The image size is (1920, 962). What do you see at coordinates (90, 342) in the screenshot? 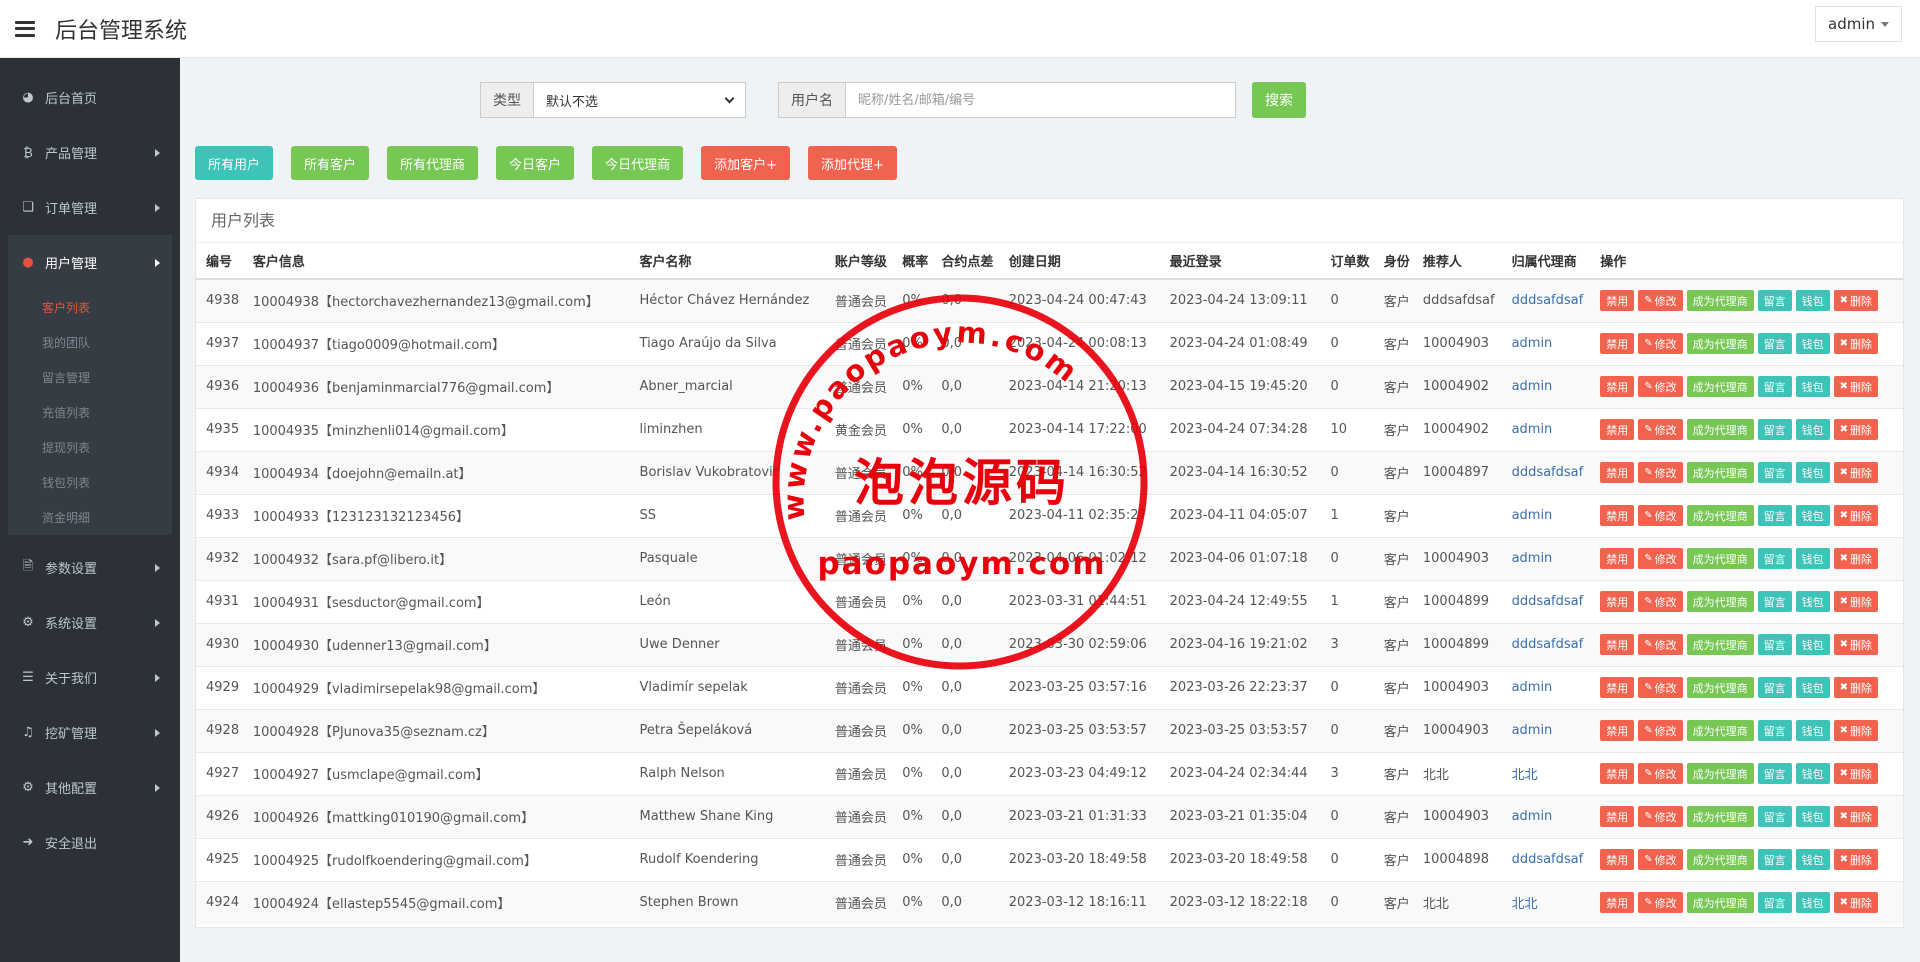
I see `submenu-my-team: 我的团队` at bounding box center [90, 342].